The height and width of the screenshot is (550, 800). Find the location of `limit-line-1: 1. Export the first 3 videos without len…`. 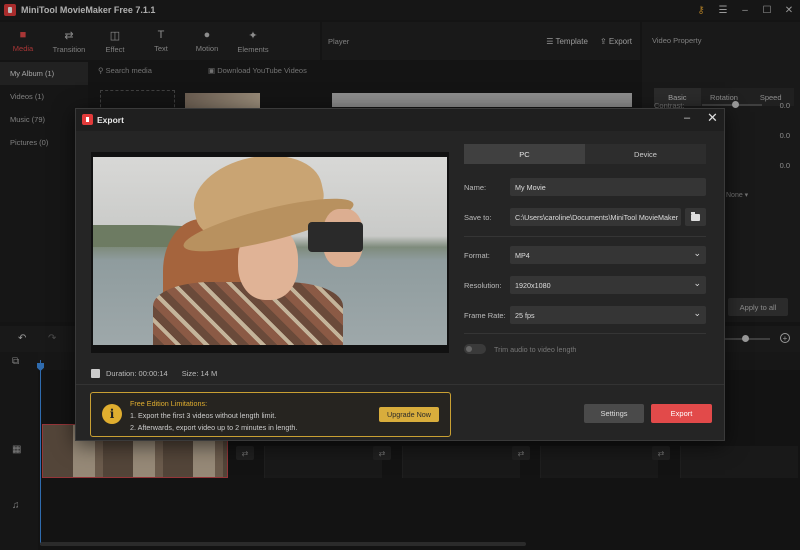

limit-line-1: 1. Export the first 3 videos without len… is located at coordinates (203, 415).